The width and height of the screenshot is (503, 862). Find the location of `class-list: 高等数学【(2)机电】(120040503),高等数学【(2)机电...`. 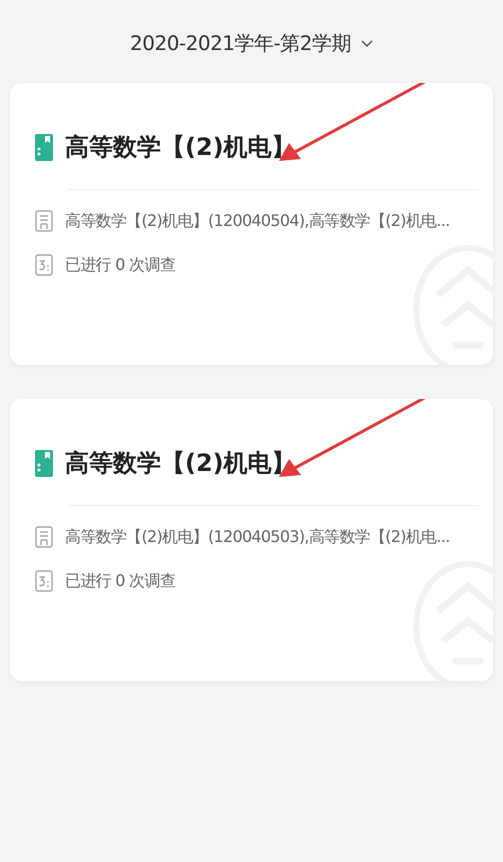

class-list: 高等数学【(2)机电】(120040503),高等数学【(2)机电... is located at coordinates (257, 537).